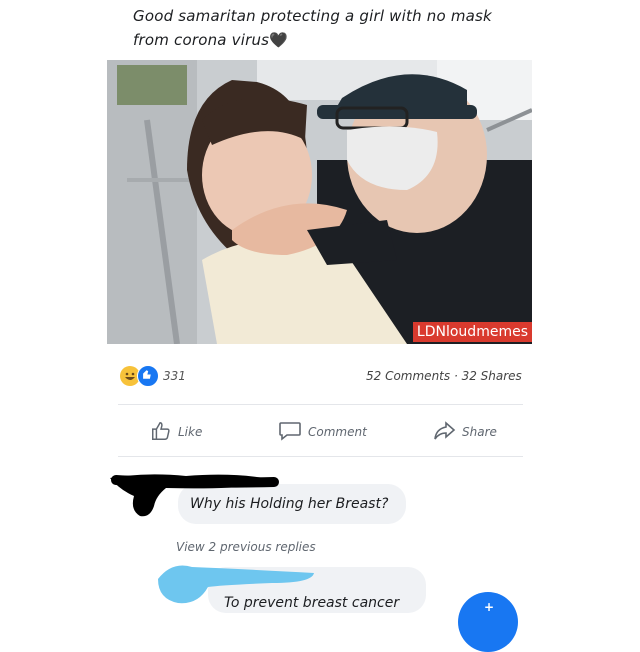  What do you see at coordinates (337, 432) in the screenshot?
I see `comment-label: Comment` at bounding box center [337, 432].